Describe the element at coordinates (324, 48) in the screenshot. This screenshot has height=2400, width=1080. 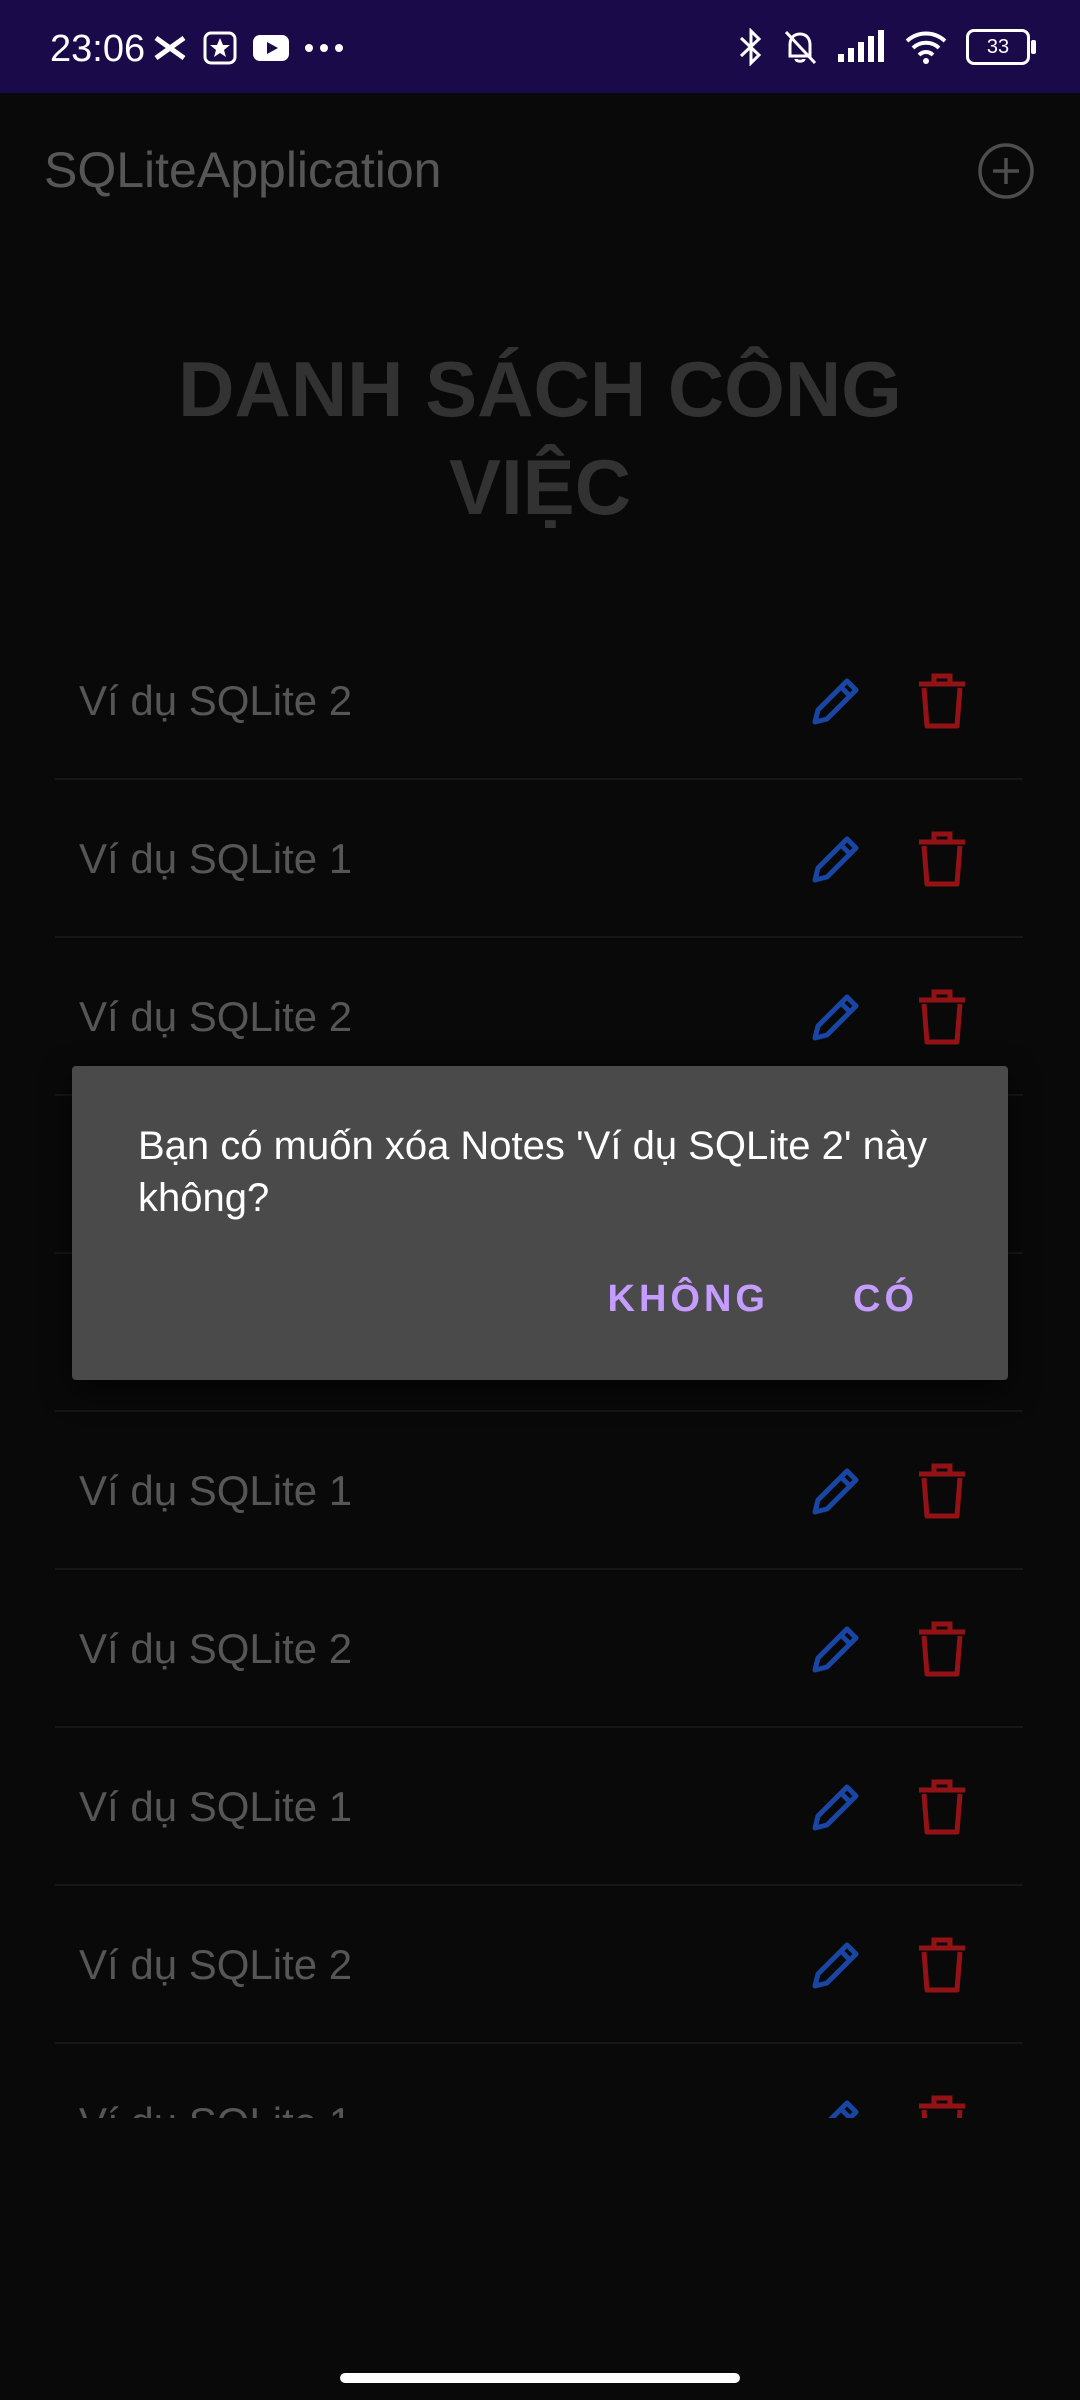
I see `more-dots-icon` at that location.